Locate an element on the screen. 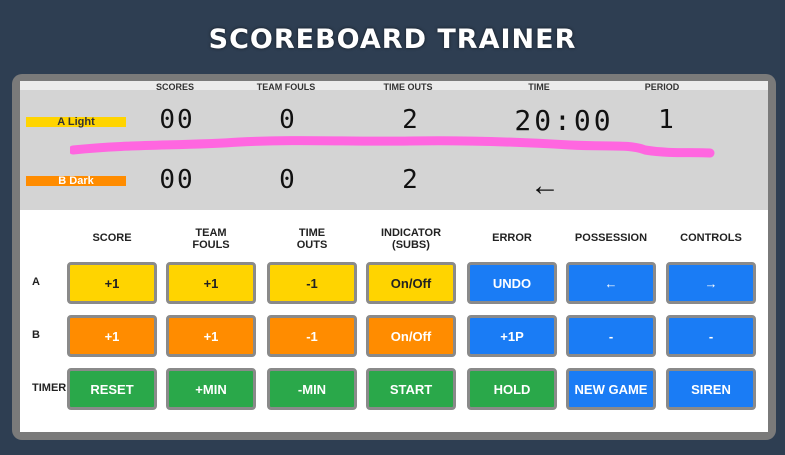 The height and width of the screenshot is (455, 785). button-b-score: +1 is located at coordinates (112, 336).